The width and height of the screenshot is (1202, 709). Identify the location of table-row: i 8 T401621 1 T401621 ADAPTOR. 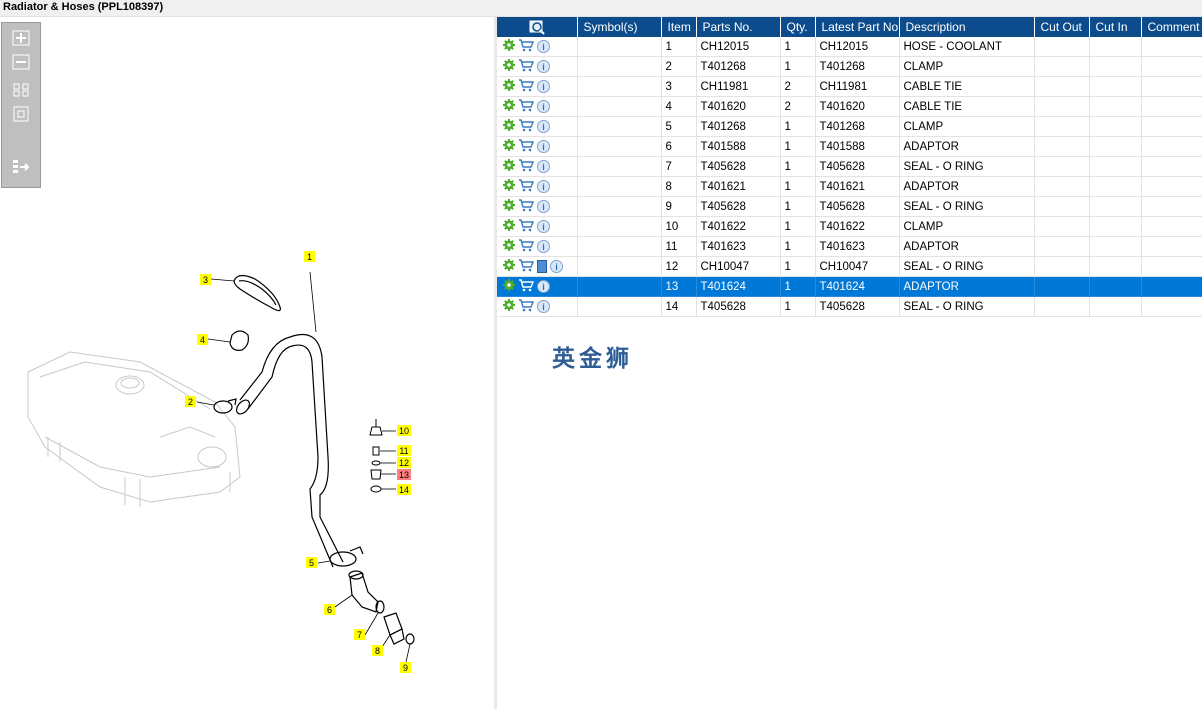
(849, 186).